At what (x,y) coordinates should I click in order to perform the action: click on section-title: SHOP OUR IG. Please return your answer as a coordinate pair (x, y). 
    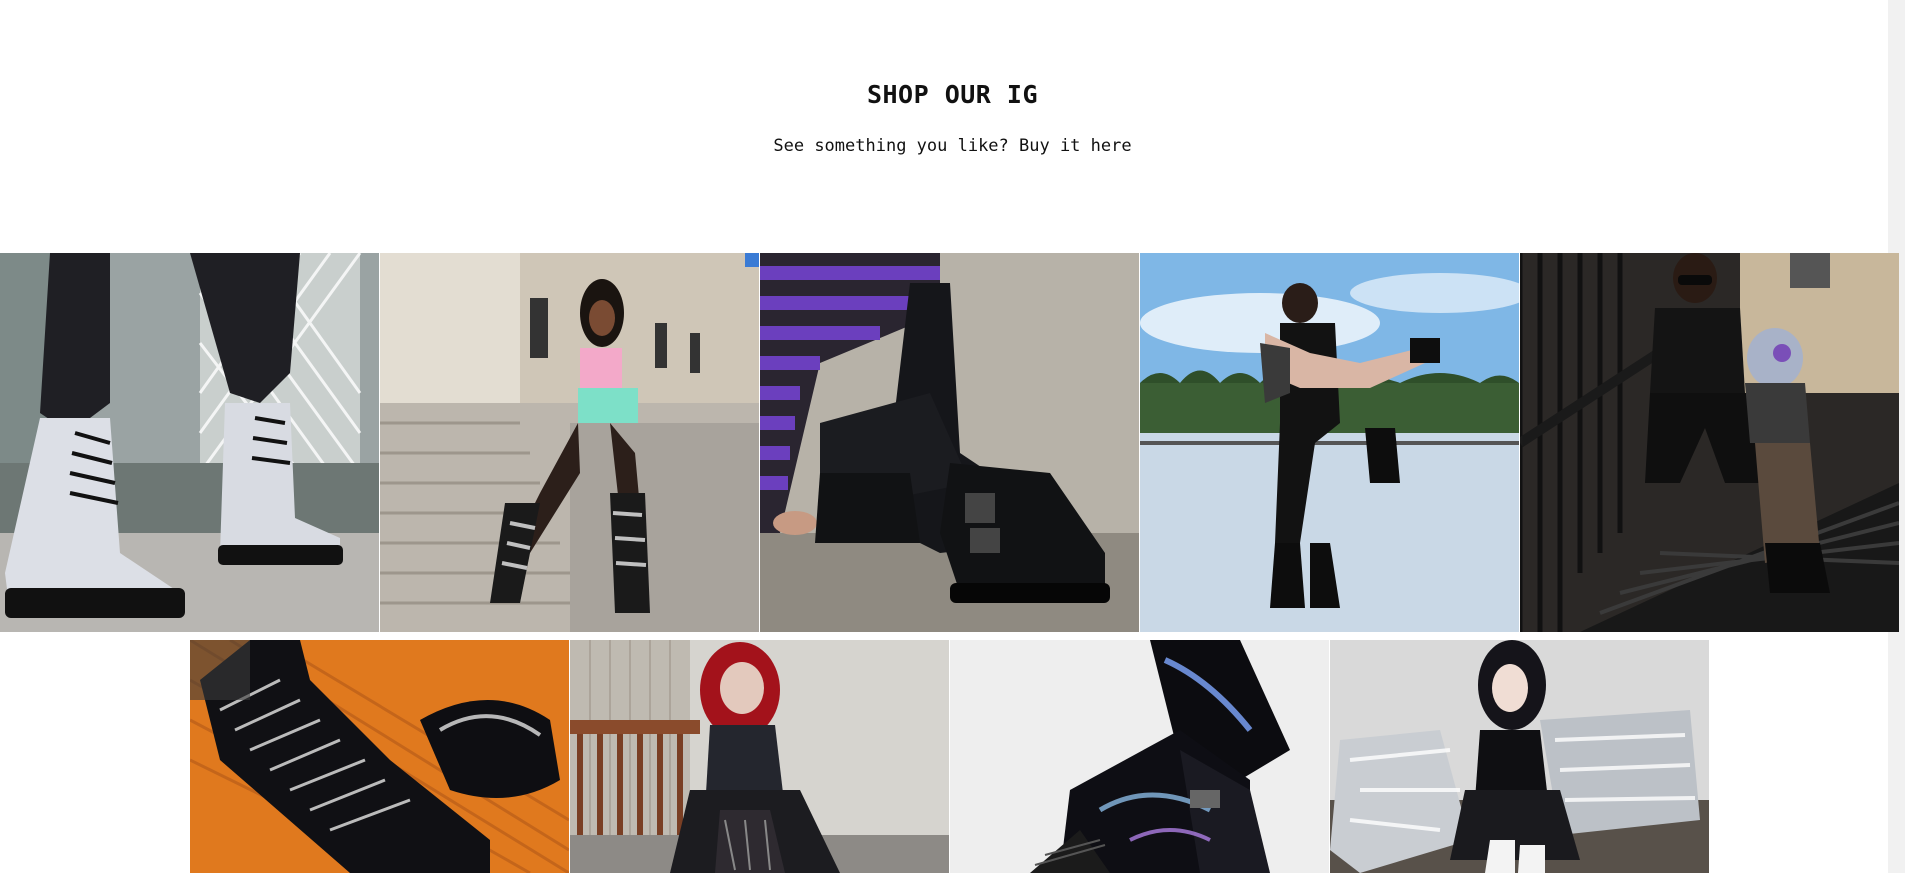
    Looking at the image, I should click on (952, 94).